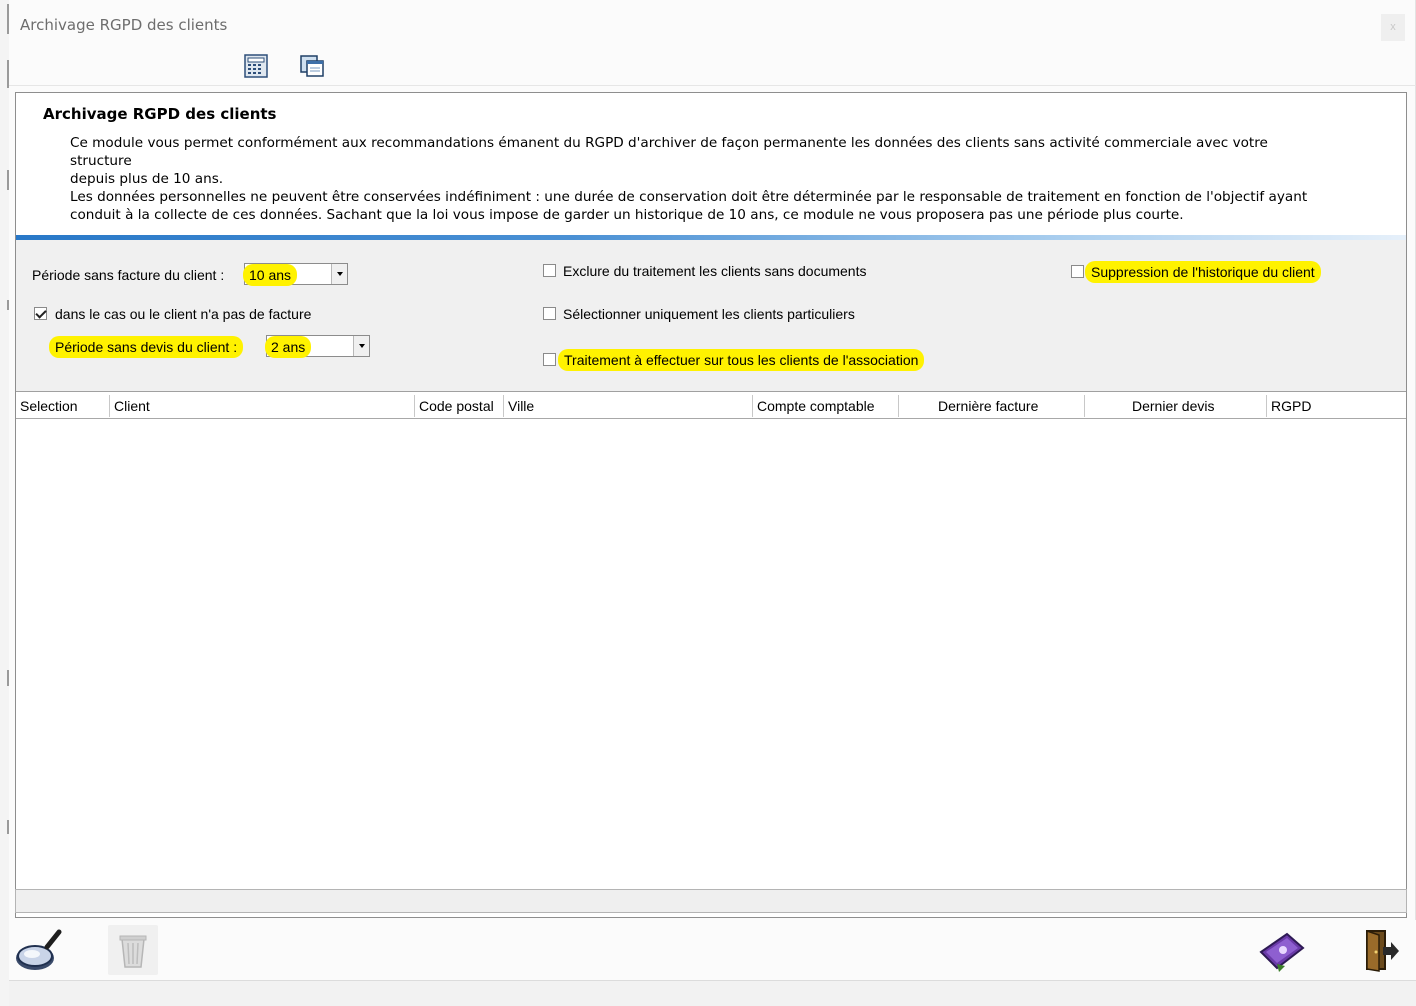 The image size is (1416, 1006). What do you see at coordinates (38, 951) in the screenshot?
I see `search-magnifier-icon` at bounding box center [38, 951].